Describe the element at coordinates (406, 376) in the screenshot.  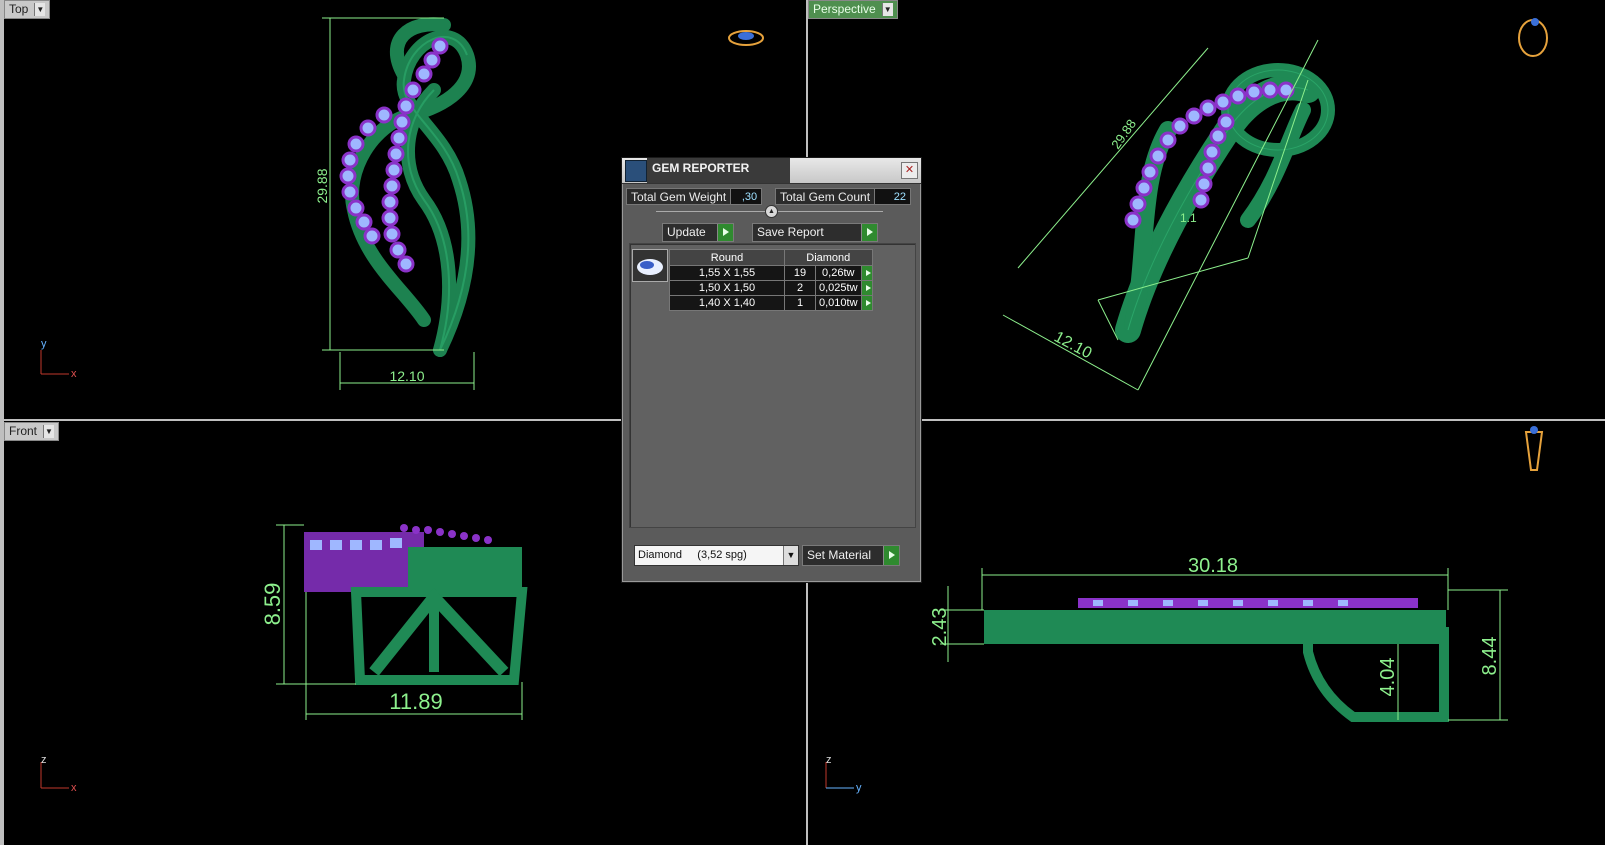
I see `top-dim-width: 12.10` at that location.